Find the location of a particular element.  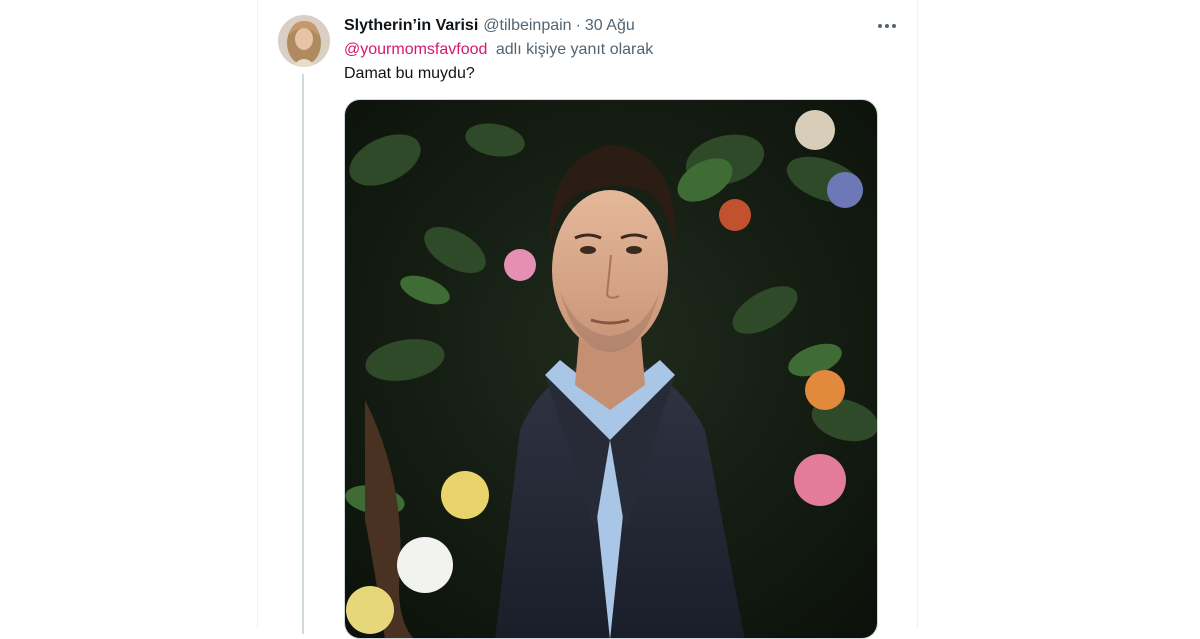

tweet-text: Damat bu muydu? is located at coordinates (409, 73).